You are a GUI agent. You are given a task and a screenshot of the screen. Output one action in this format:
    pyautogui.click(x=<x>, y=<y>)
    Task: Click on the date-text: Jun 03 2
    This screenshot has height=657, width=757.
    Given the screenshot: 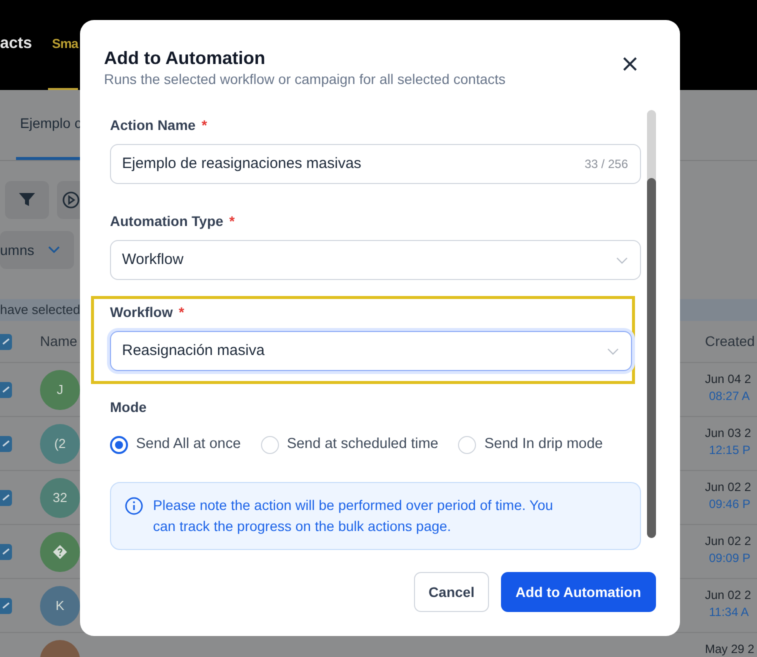 What is the action you would take?
    pyautogui.click(x=728, y=433)
    